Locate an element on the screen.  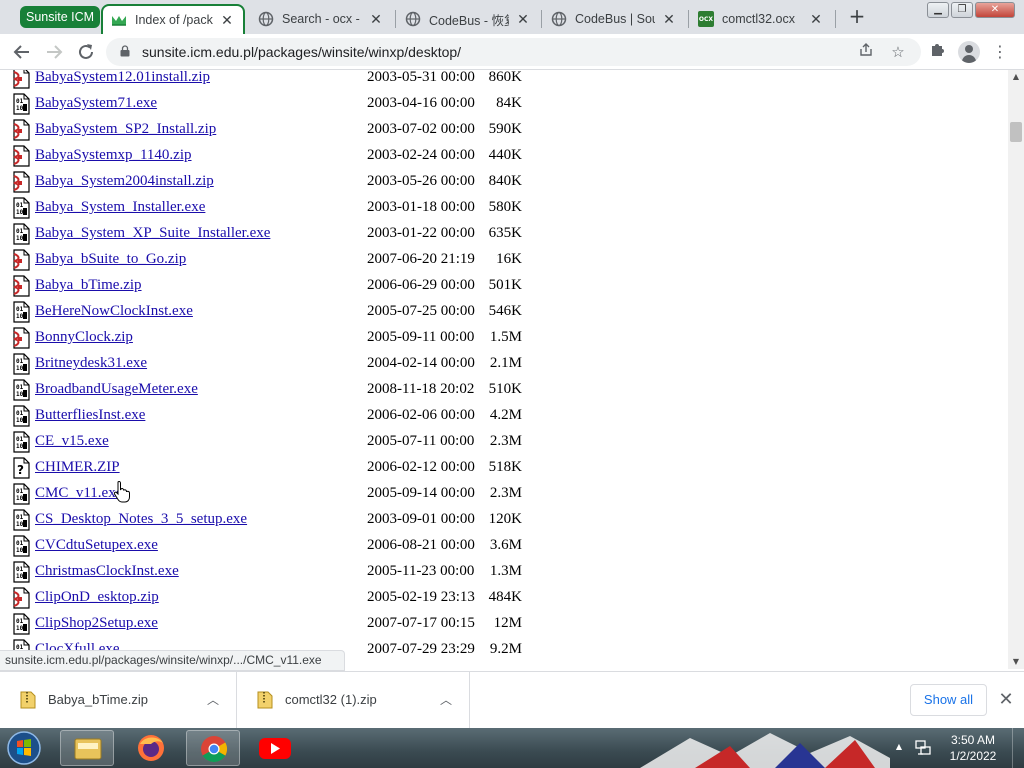
network-icon is located at coordinates (923, 748).